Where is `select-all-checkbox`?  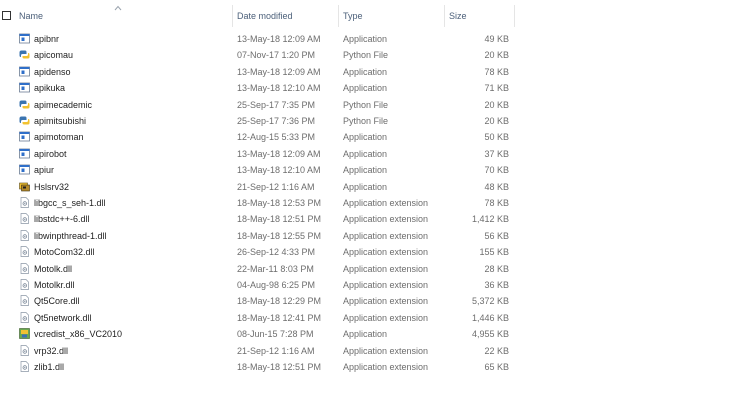
select-all-checkbox is located at coordinates (6, 15).